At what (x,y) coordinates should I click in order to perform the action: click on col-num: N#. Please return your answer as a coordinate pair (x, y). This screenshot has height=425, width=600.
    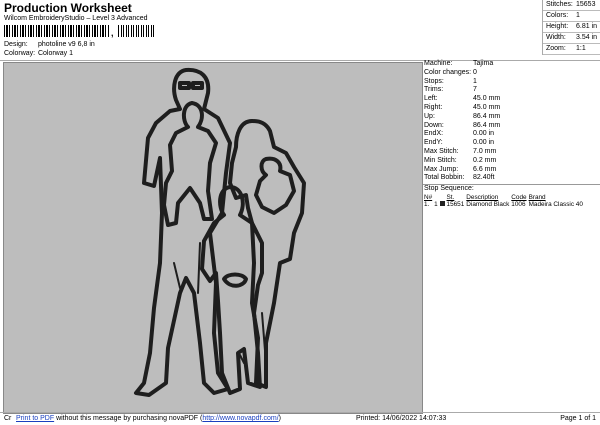
    Looking at the image, I should click on (428, 197).